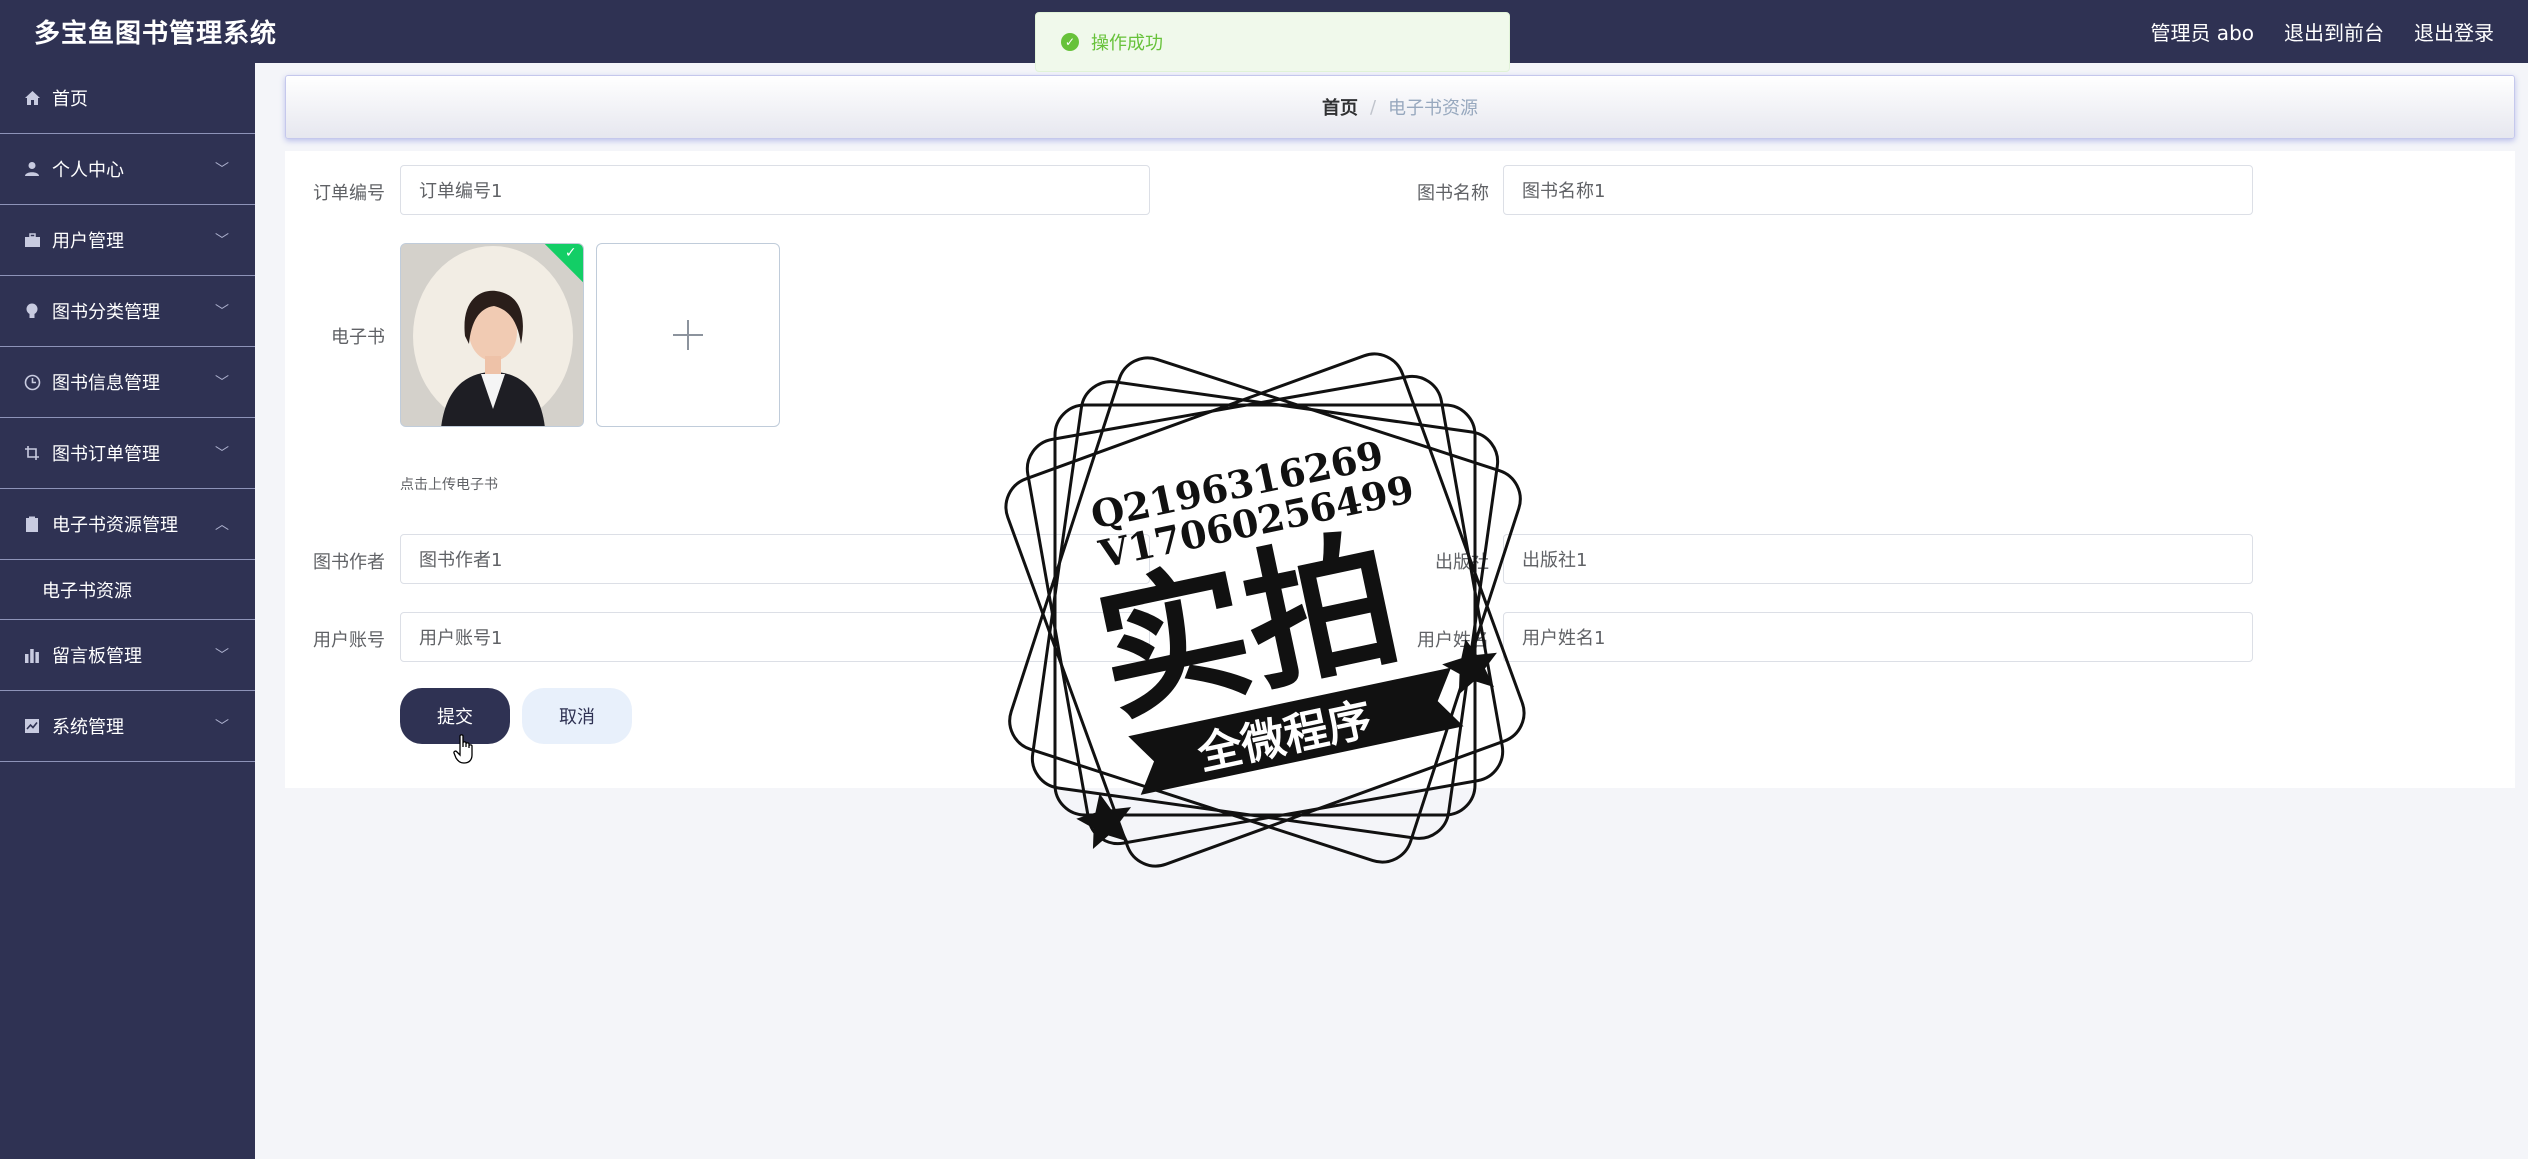 The width and height of the screenshot is (2528, 1159). What do you see at coordinates (222, 525) in the screenshot?
I see `chevron-up-icon: ︿` at bounding box center [222, 525].